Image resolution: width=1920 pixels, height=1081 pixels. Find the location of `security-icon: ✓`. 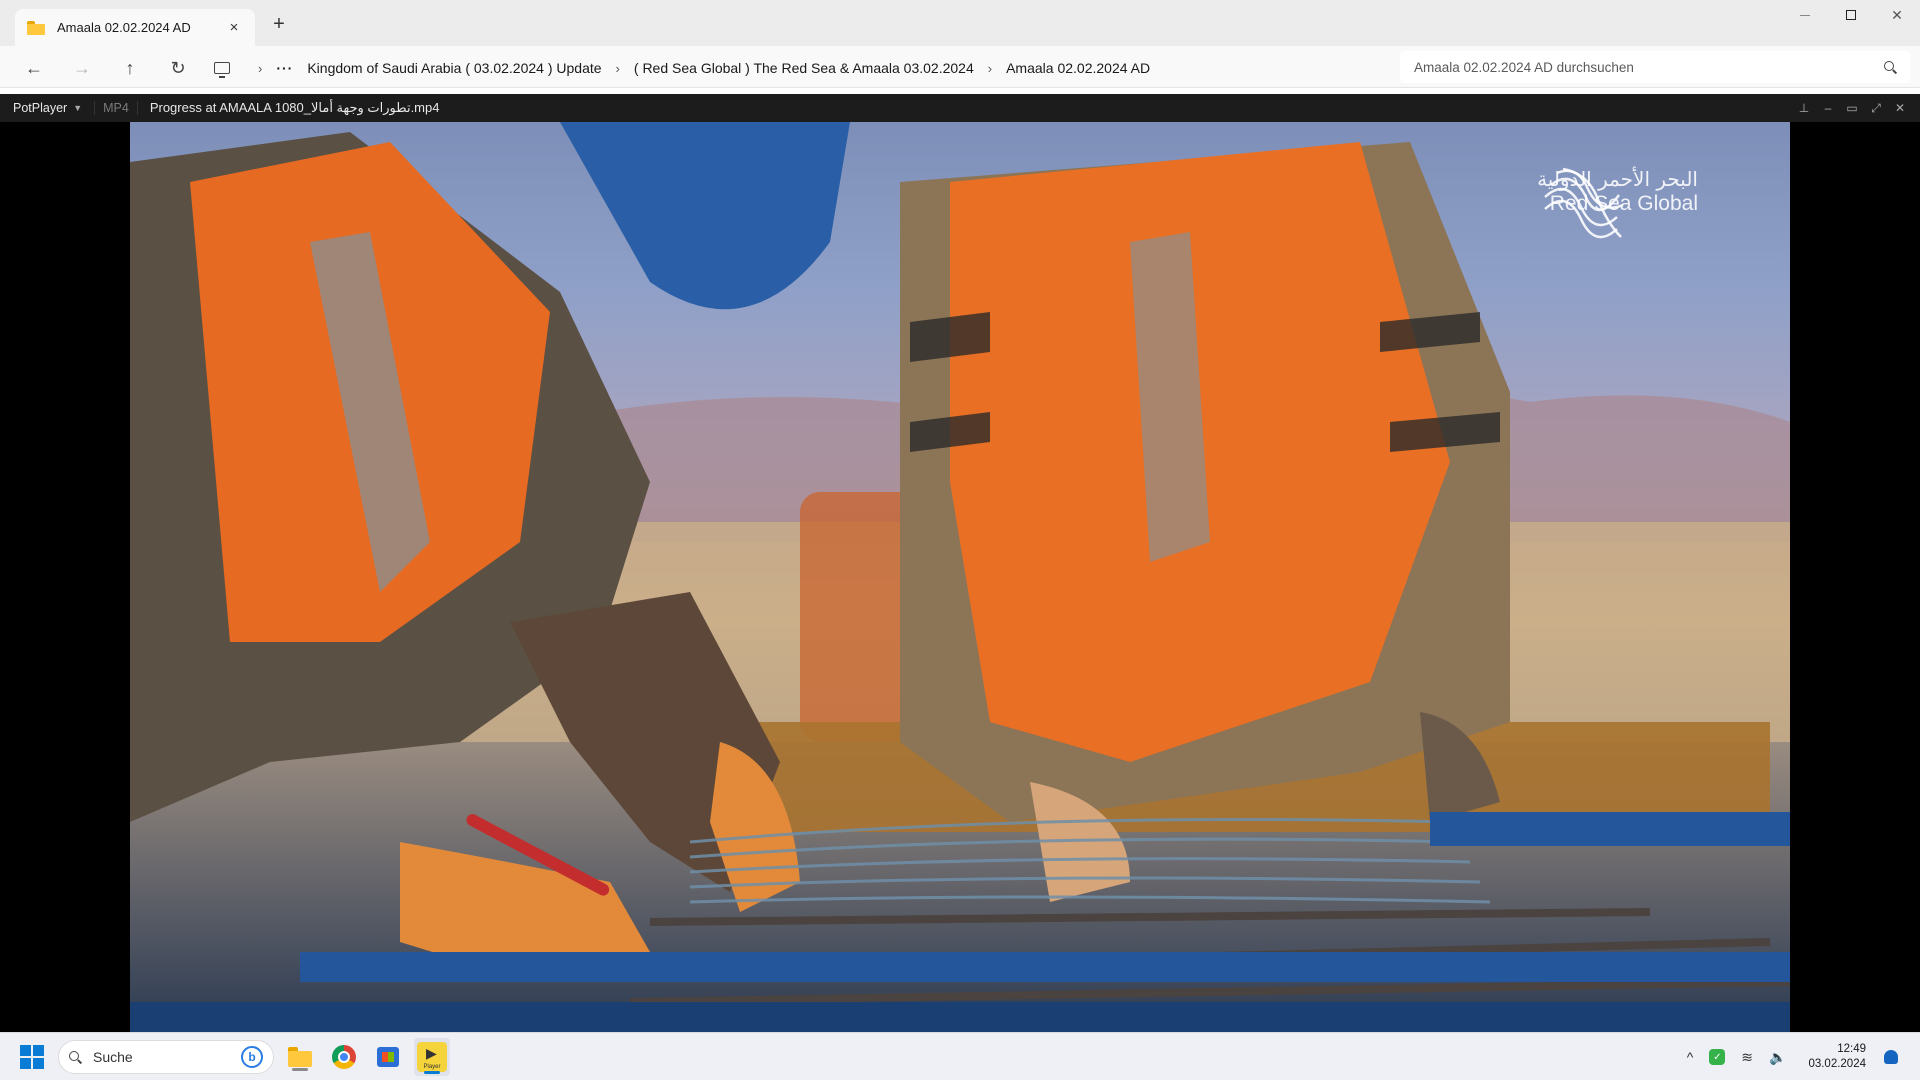

security-icon: ✓ is located at coordinates (1717, 1057).